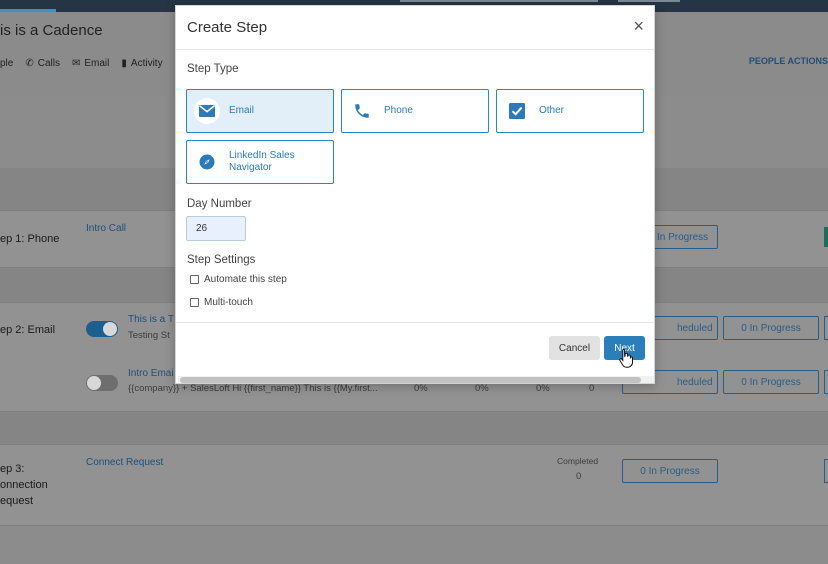 The height and width of the screenshot is (564, 828). What do you see at coordinates (362, 111) in the screenshot?
I see `phone-icon` at bounding box center [362, 111].